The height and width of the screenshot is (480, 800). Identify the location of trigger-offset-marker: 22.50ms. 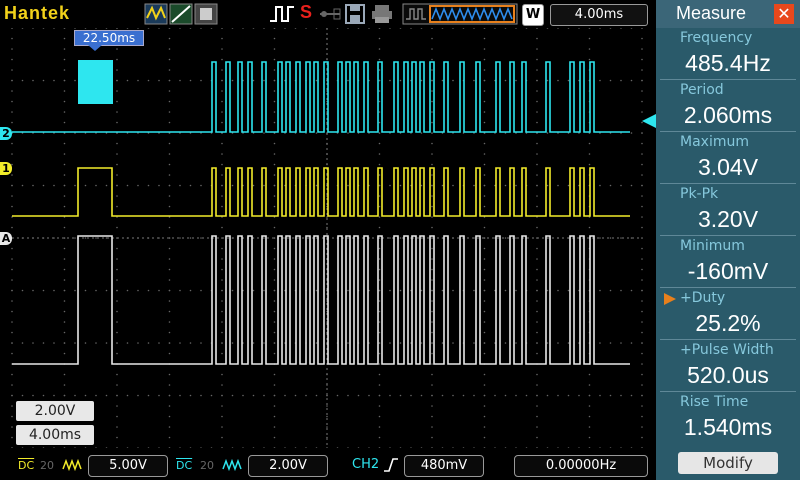
(109, 38).